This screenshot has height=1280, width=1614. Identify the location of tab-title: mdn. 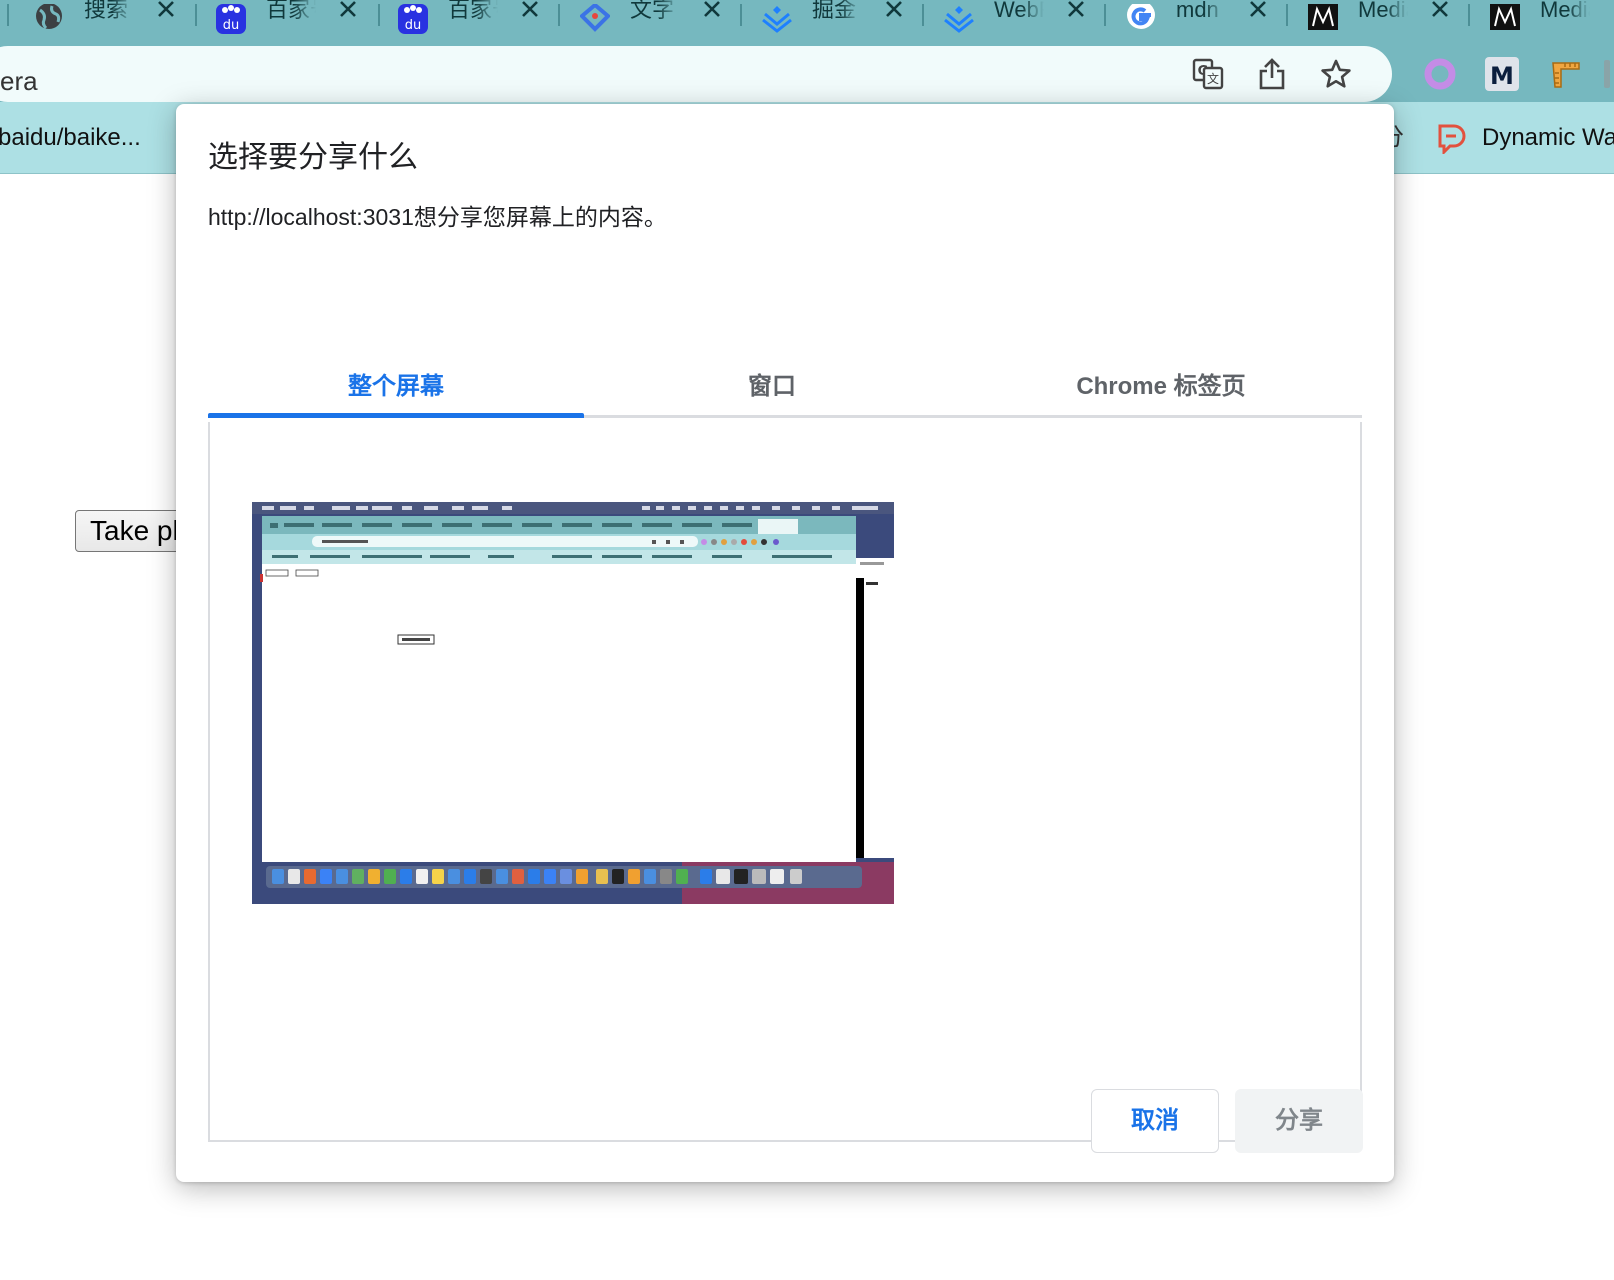
(1197, 11).